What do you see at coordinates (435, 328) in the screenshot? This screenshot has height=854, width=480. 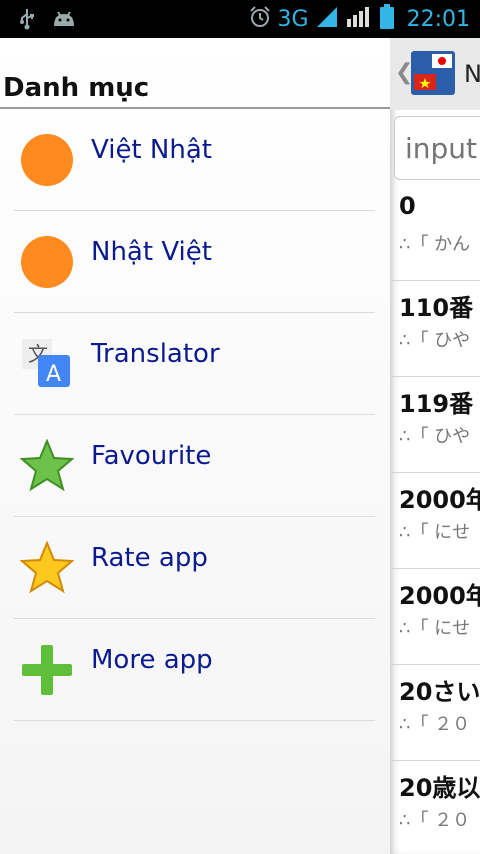 I see `list-item: 110番 ∴「 ひや` at bounding box center [435, 328].